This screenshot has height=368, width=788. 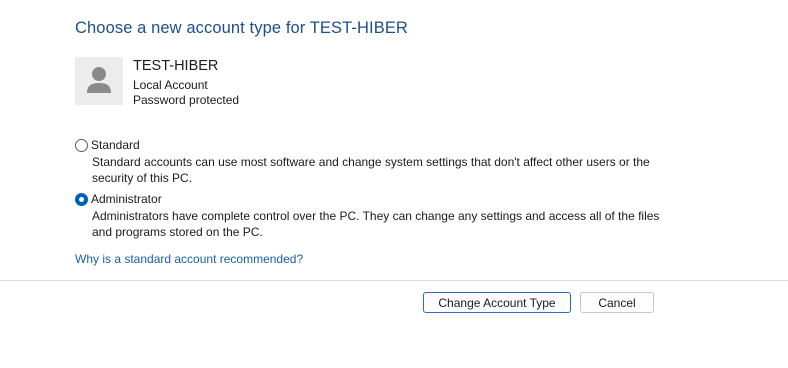 I want to click on cancel-button: Cancel, so click(x=617, y=302).